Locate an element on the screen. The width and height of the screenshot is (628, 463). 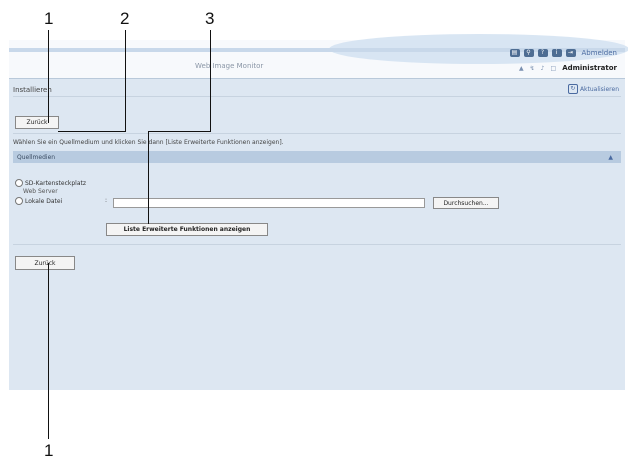
logout-icon: ⇥ is located at coordinates (570, 53).